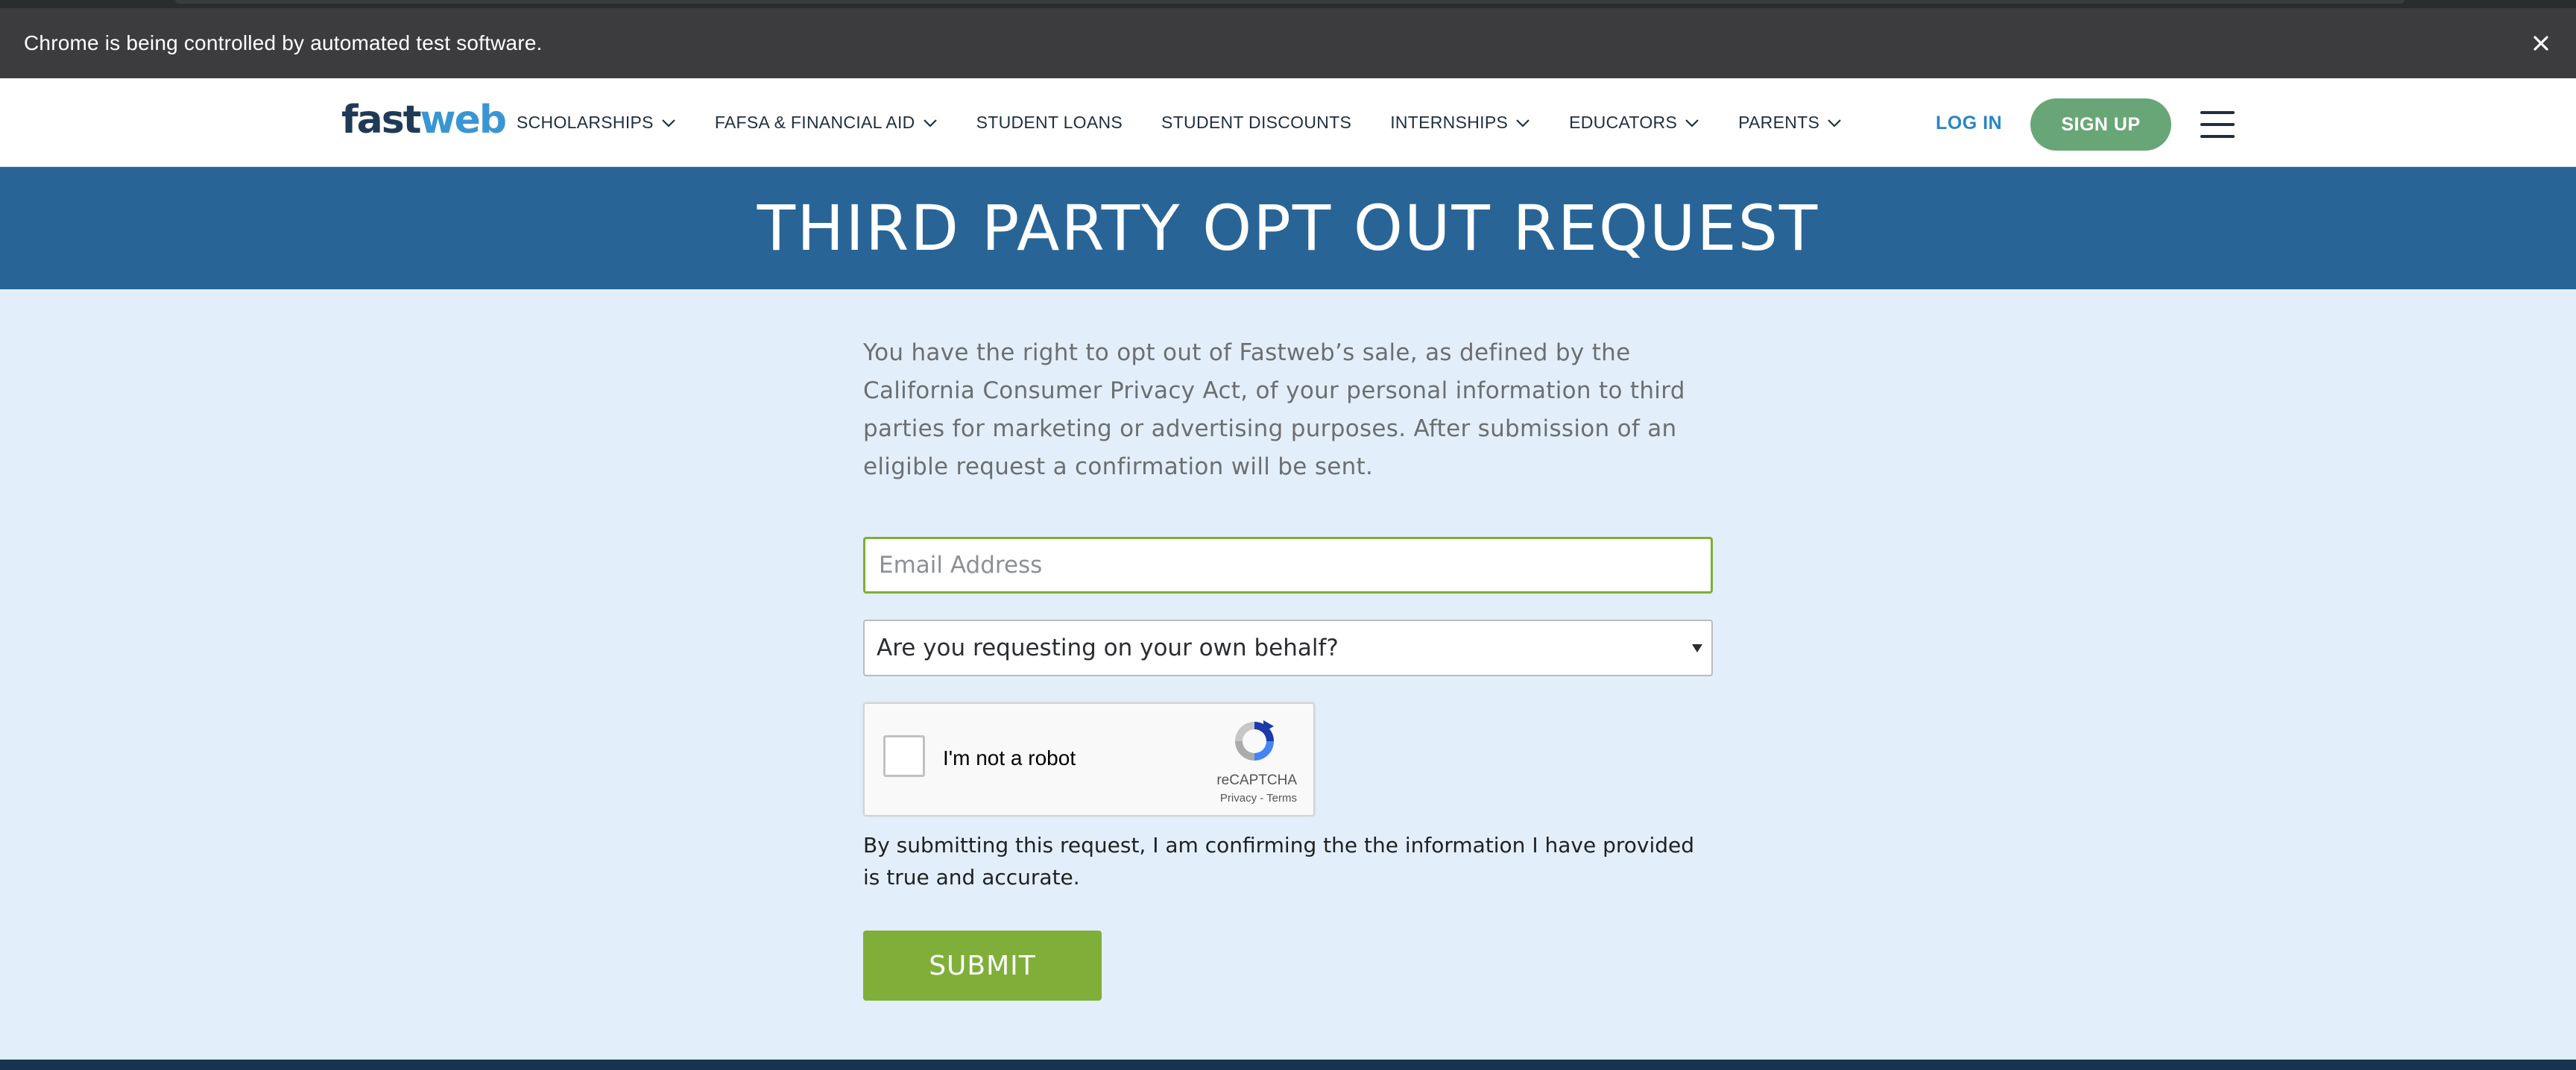  I want to click on page-title-band: THIRD PARTY OPT OUT REQUEST, so click(1288, 228).